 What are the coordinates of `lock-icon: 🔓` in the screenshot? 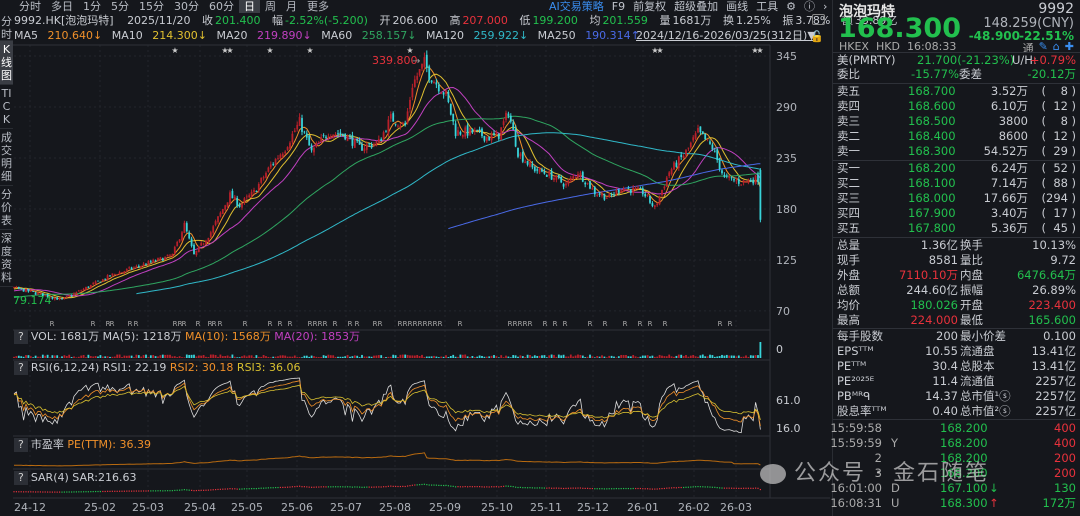 It's located at (817, 36).